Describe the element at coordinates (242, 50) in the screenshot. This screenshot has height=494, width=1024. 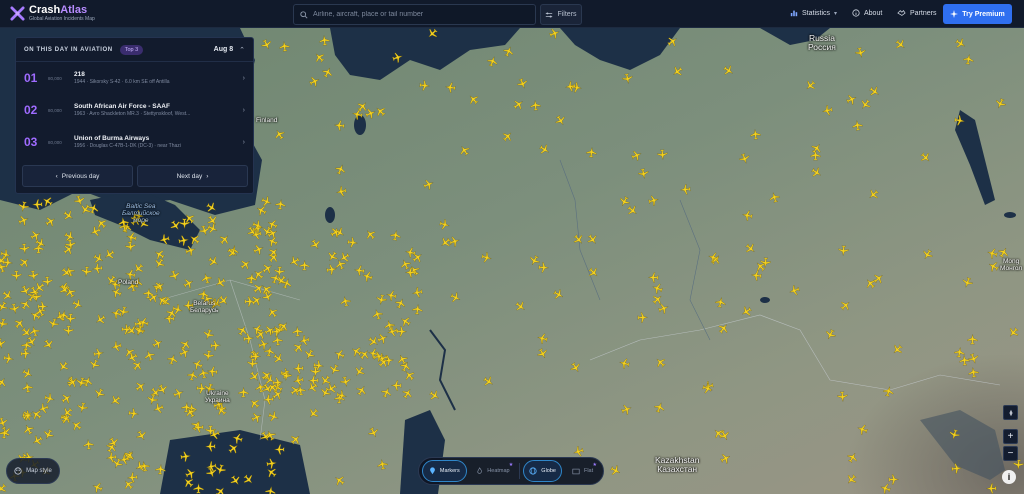
I see `chevron-up-icon: ⌃` at that location.